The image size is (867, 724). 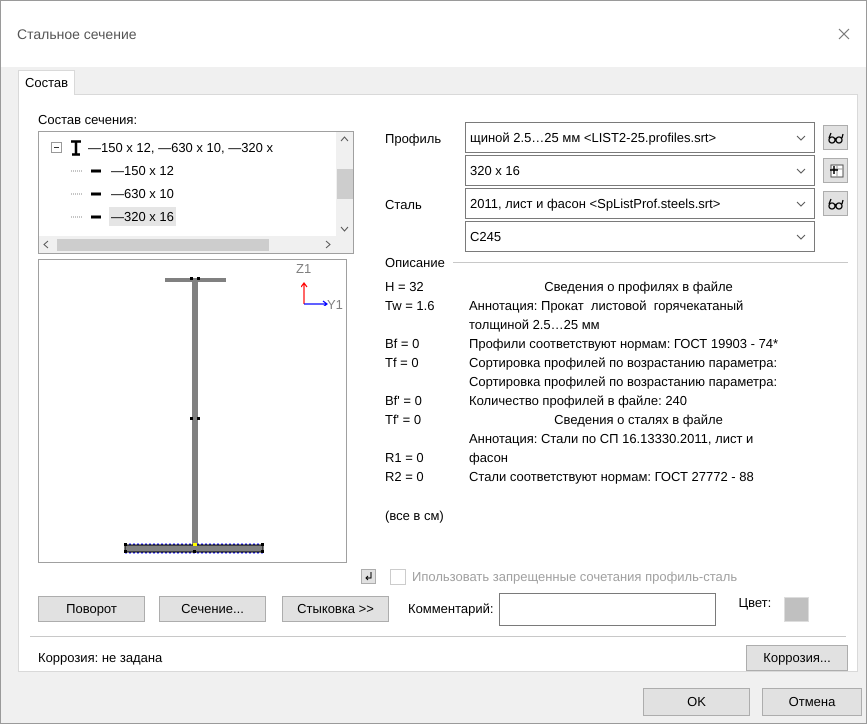 I want to click on scroll-up-icon, so click(x=344, y=139).